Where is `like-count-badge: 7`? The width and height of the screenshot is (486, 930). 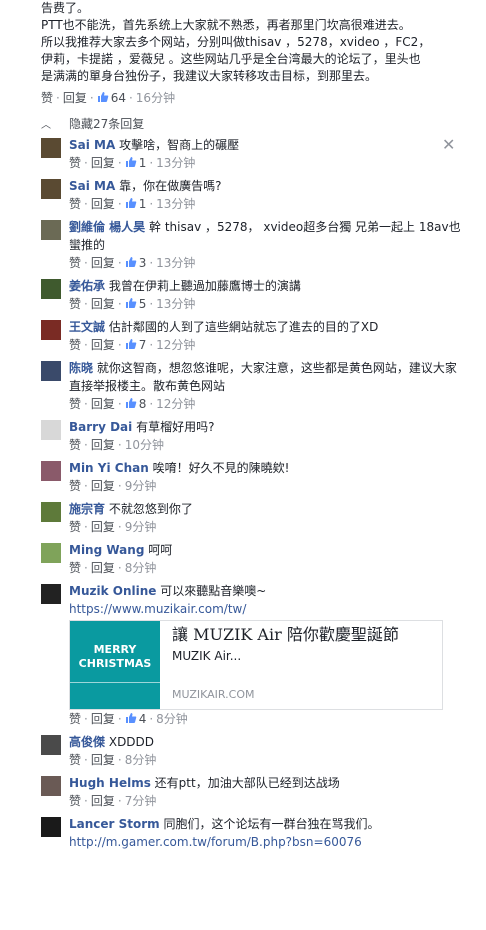 like-count-badge: 7 is located at coordinates (135, 345).